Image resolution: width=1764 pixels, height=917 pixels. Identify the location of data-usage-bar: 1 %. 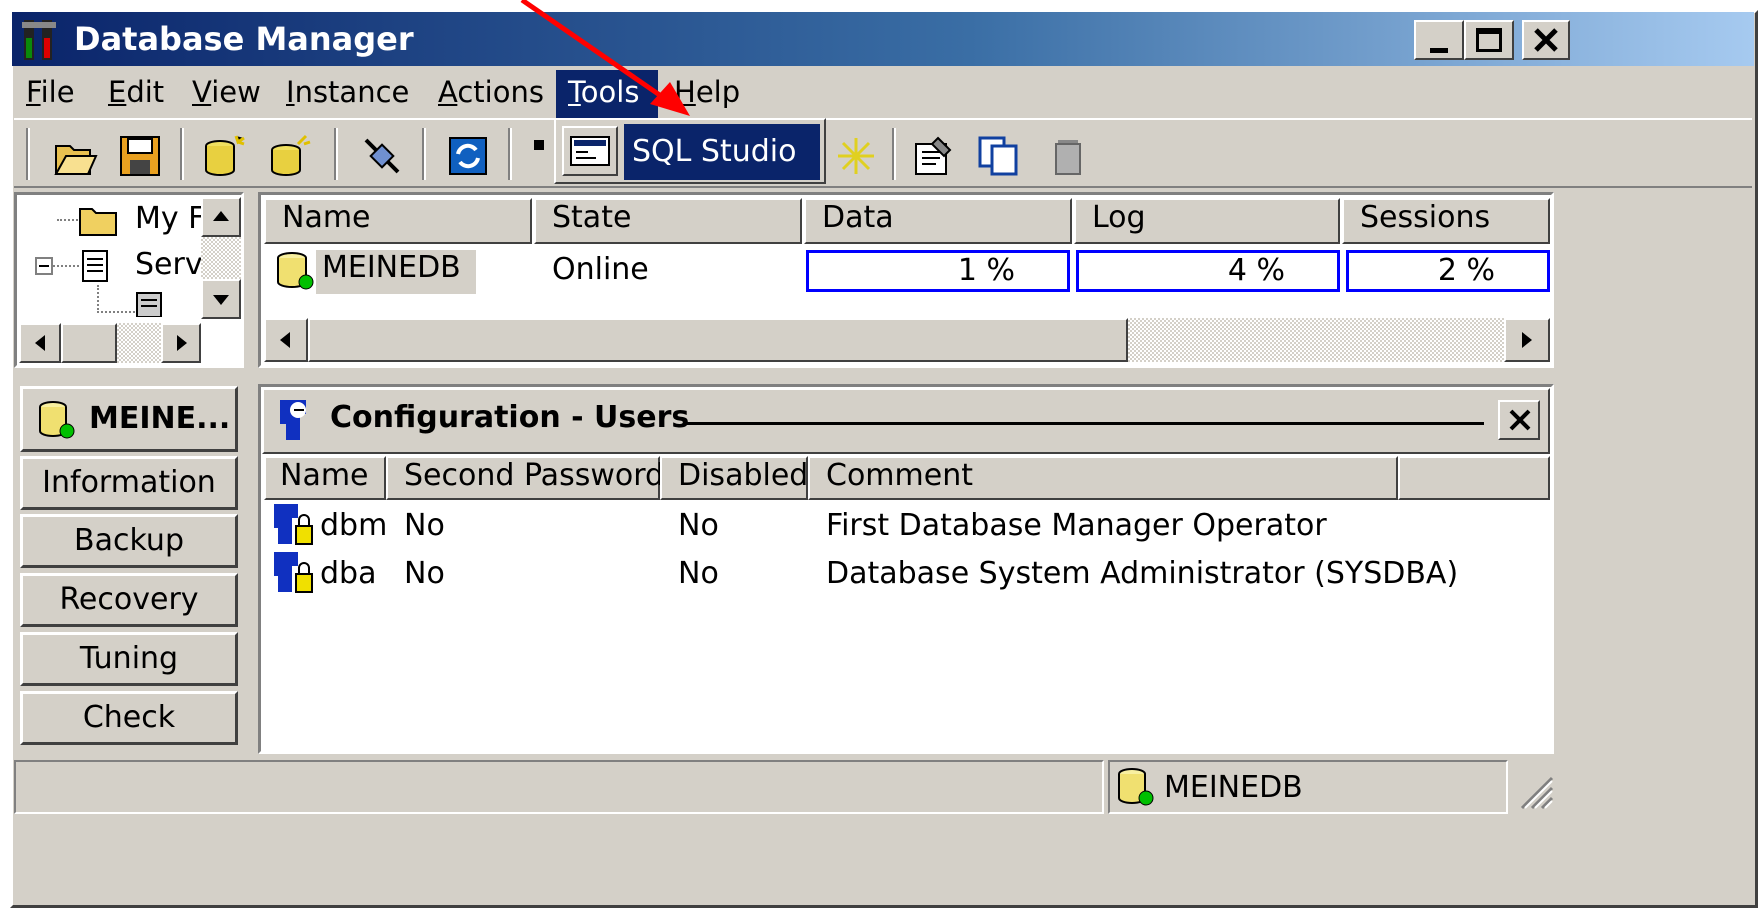
(938, 271).